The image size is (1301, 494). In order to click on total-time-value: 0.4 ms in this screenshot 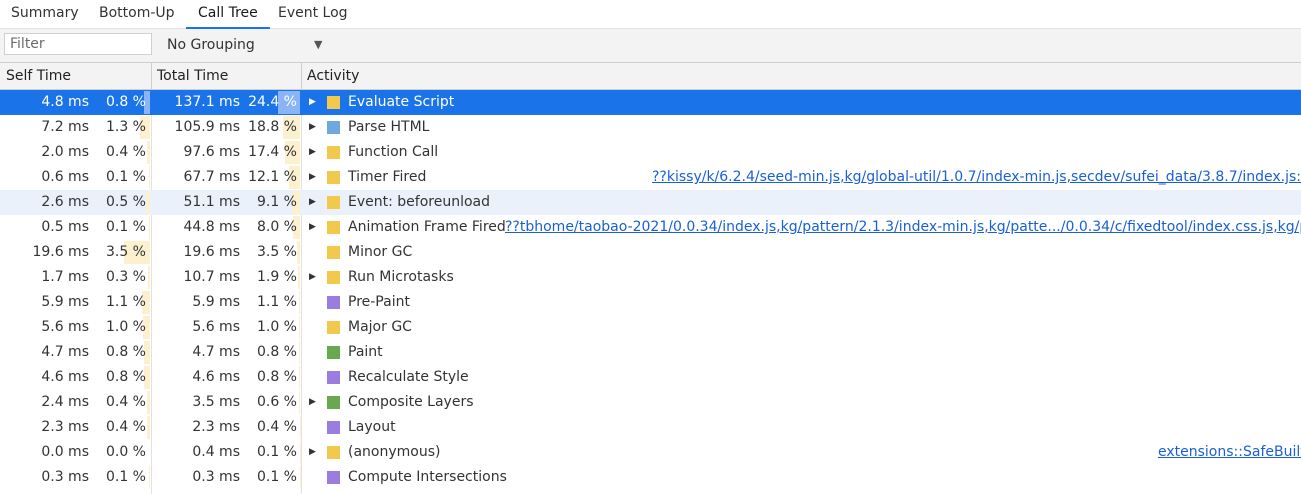, I will do `click(216, 452)`.